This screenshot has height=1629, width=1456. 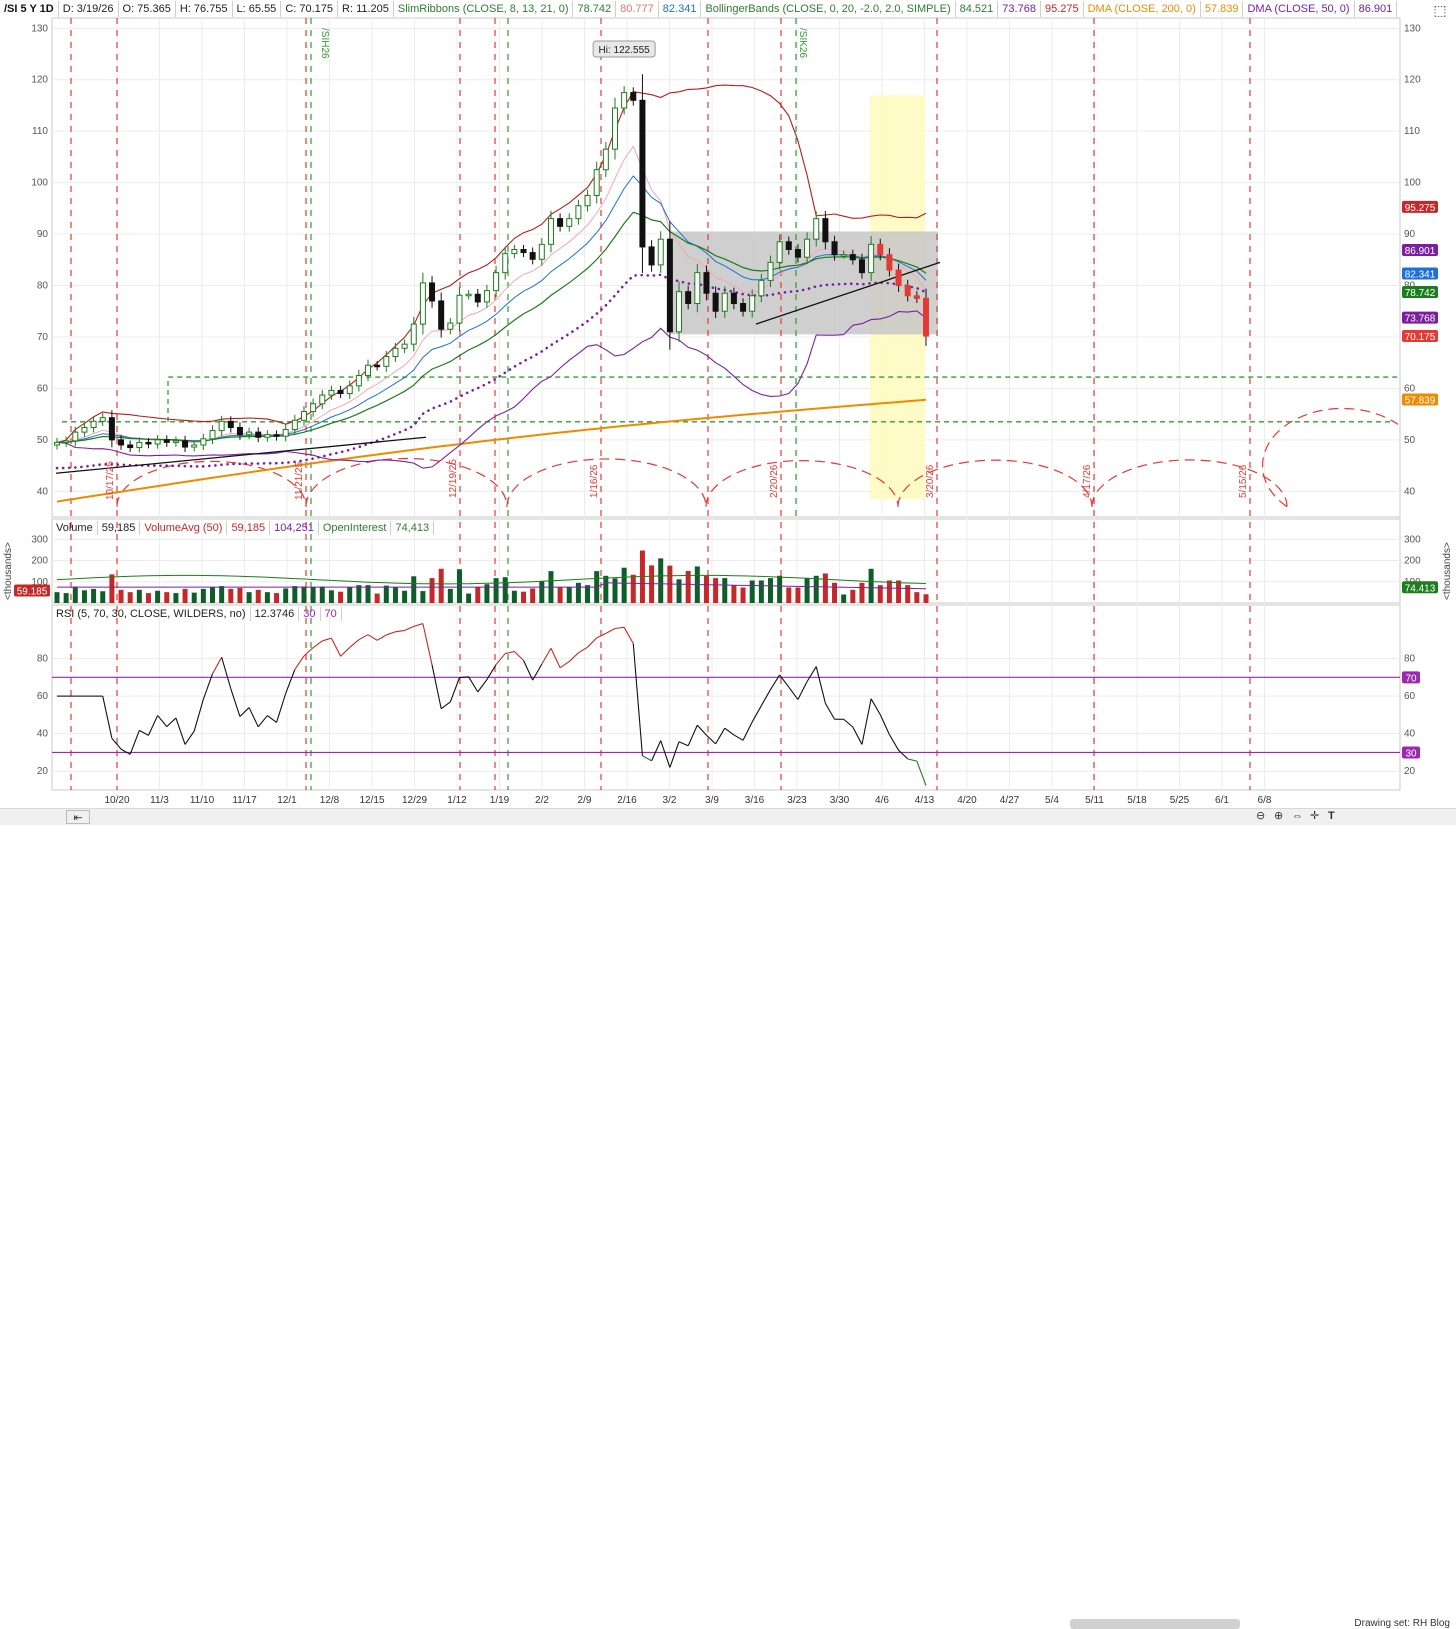 What do you see at coordinates (1260, 816) in the screenshot?
I see `zoom-out-icon: ⊖` at bounding box center [1260, 816].